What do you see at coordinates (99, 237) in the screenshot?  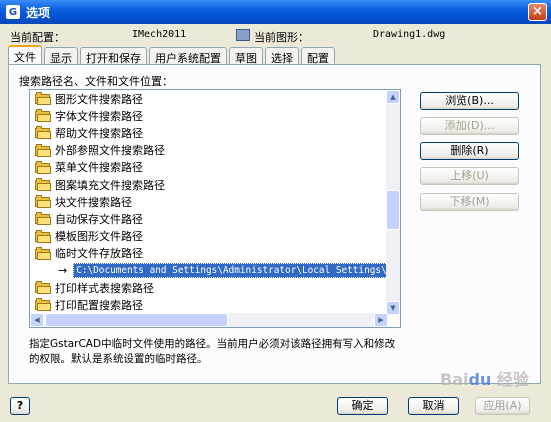 I see `tree-item-label: 模板图形文件路径` at bounding box center [99, 237].